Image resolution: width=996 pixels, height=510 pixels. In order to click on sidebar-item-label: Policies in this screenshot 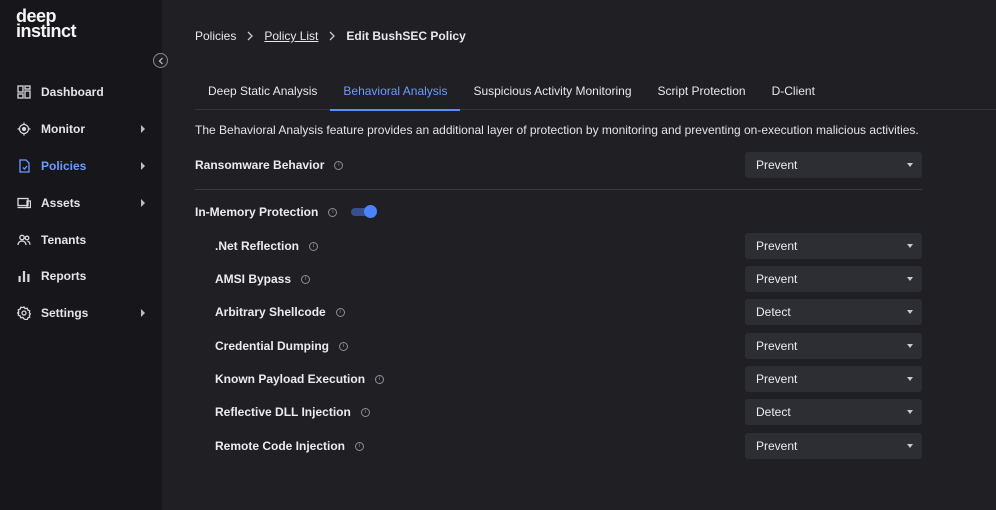, I will do `click(64, 165)`.